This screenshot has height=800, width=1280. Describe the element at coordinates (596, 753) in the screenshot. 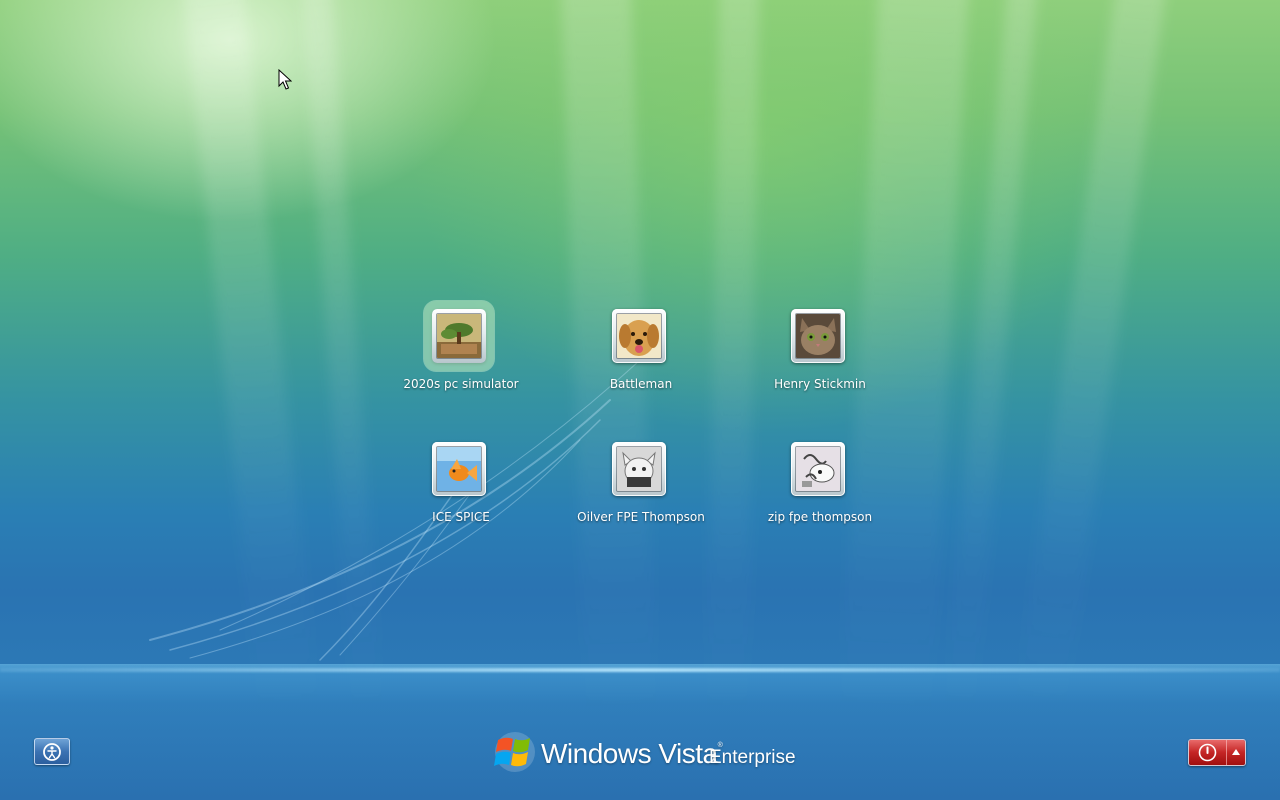

I see `brand-windows-word: Windows` at that location.